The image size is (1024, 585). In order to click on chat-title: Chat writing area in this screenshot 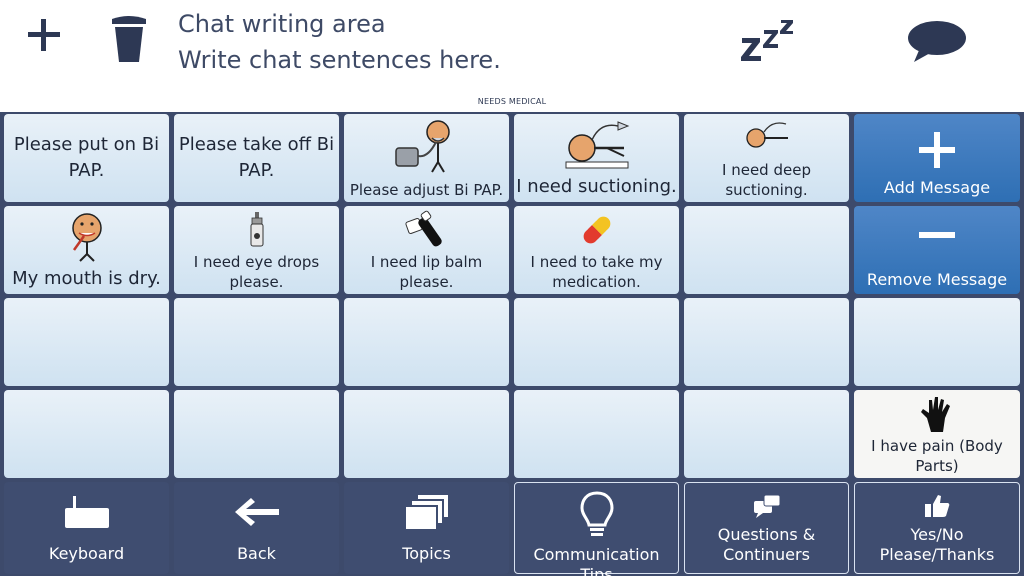, I will do `click(282, 24)`.